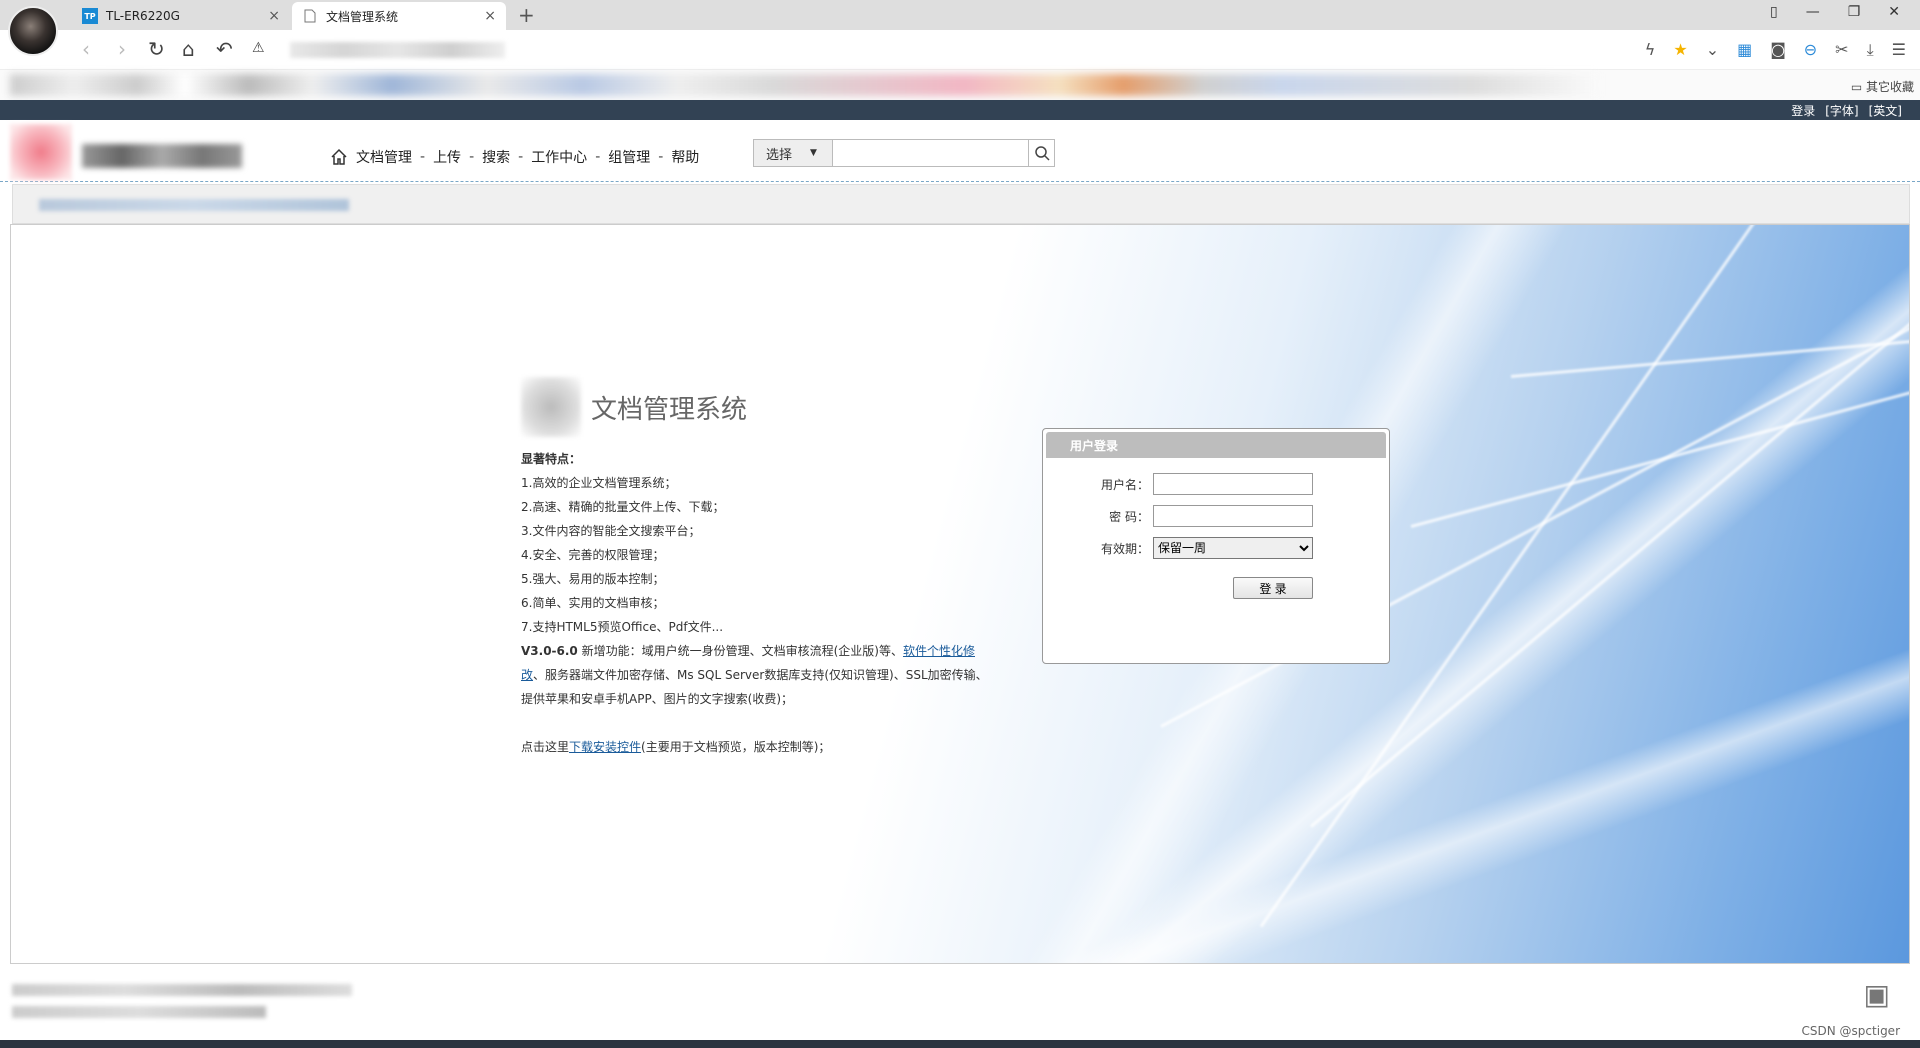  I want to click on android-icon: ▣, so click(1877, 994).